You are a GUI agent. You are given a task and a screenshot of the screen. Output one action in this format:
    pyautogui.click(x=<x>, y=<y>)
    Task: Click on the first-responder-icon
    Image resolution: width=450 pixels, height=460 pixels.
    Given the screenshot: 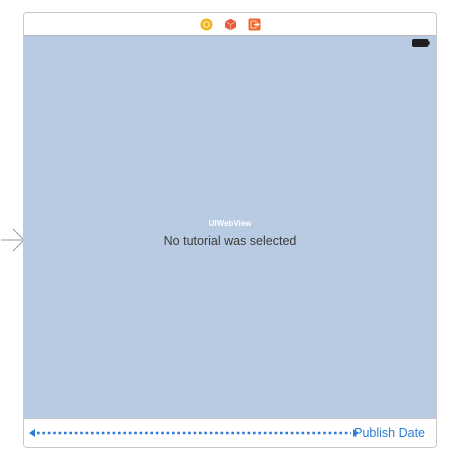 What is the action you would take?
    pyautogui.click(x=230, y=24)
    